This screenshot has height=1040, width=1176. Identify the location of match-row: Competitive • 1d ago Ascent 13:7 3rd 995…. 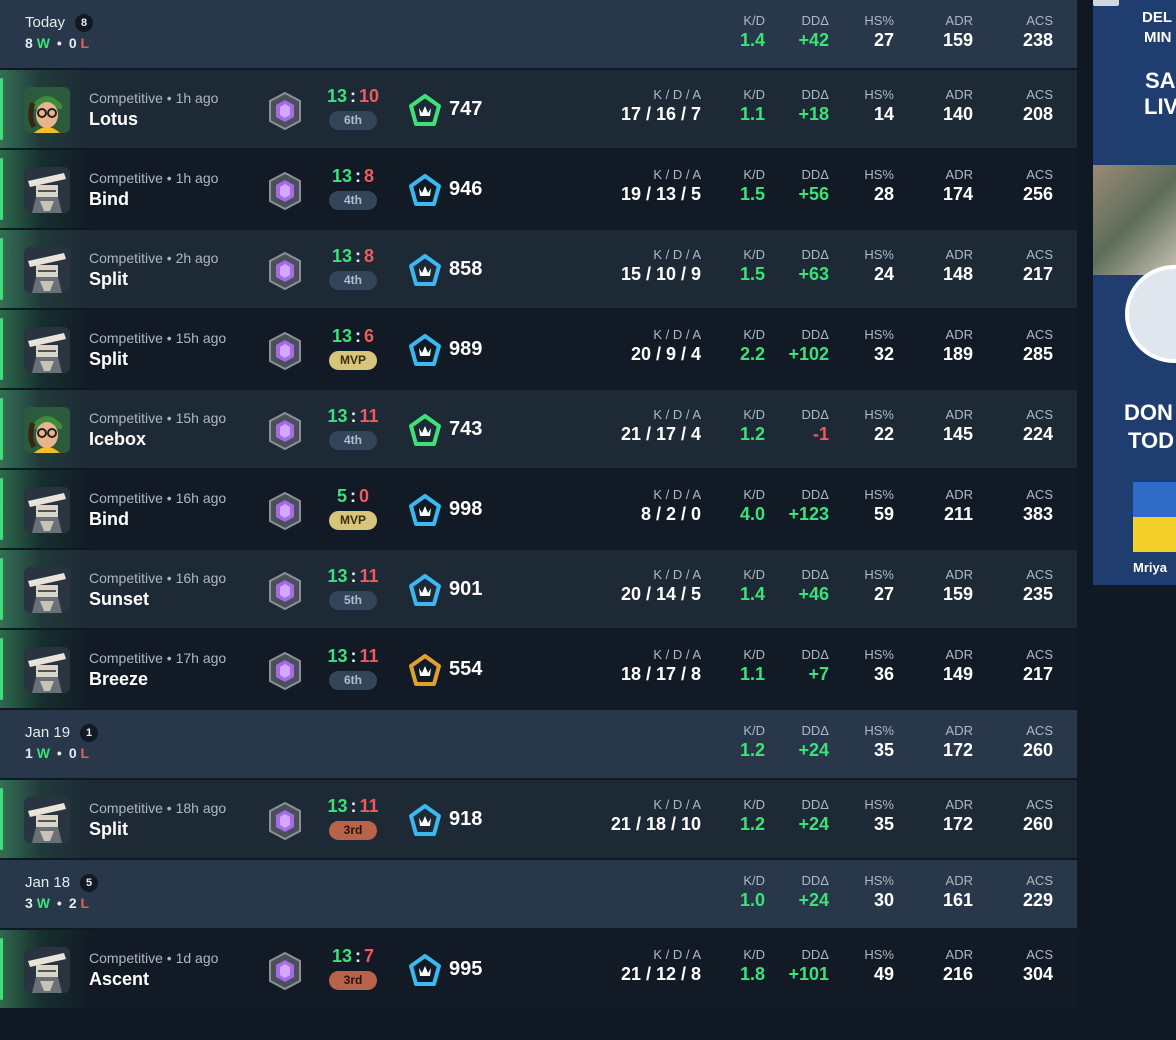
(538, 970).